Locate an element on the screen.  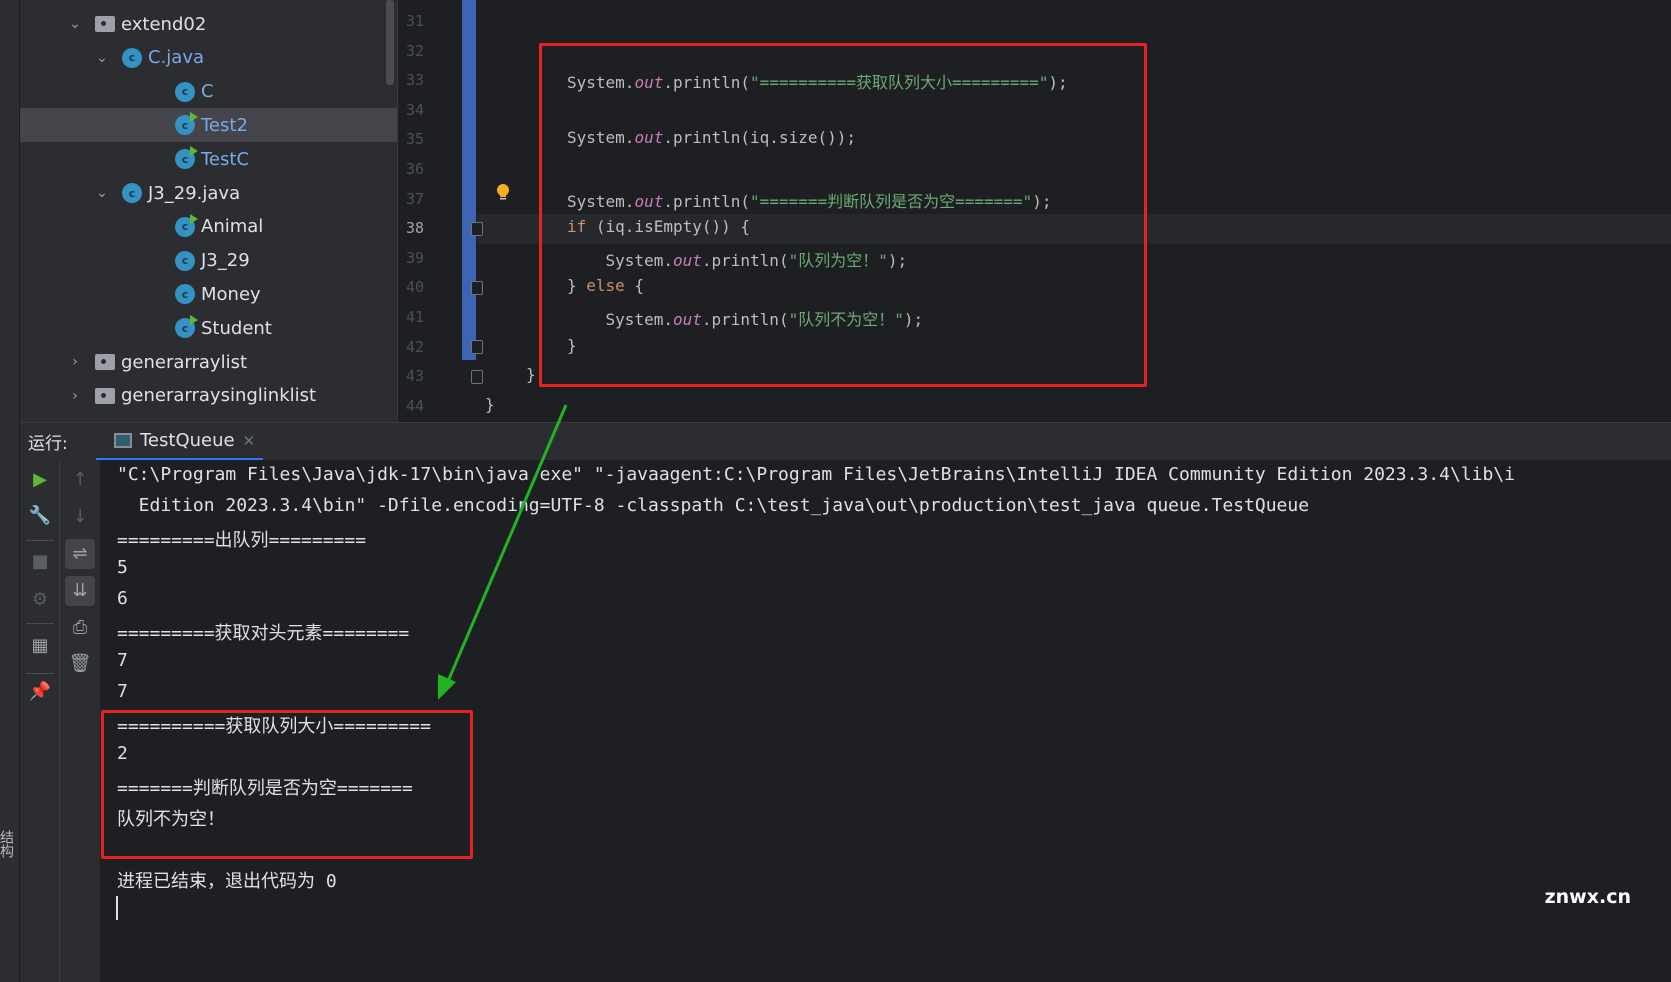
tree-item: c TestC is located at coordinates (208, 159).